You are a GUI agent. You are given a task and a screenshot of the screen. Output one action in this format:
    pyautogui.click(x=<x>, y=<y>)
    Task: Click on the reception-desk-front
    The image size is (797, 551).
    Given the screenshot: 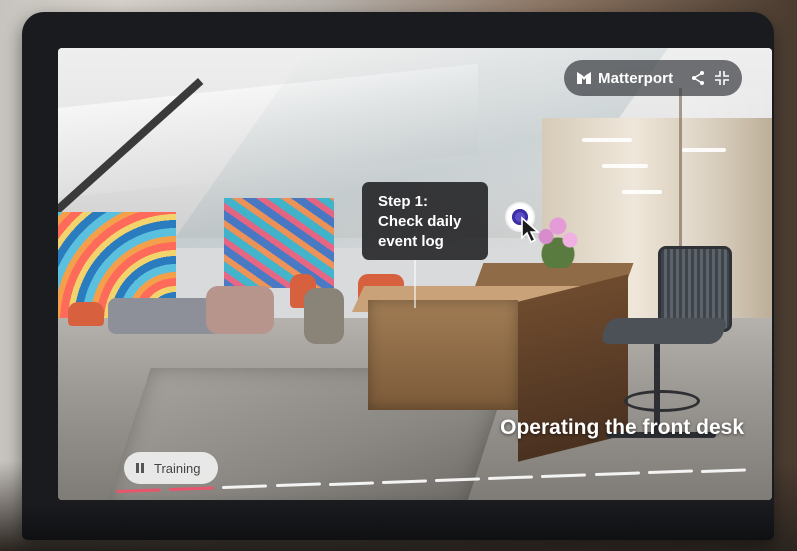 What is the action you would take?
    pyautogui.click(x=443, y=355)
    